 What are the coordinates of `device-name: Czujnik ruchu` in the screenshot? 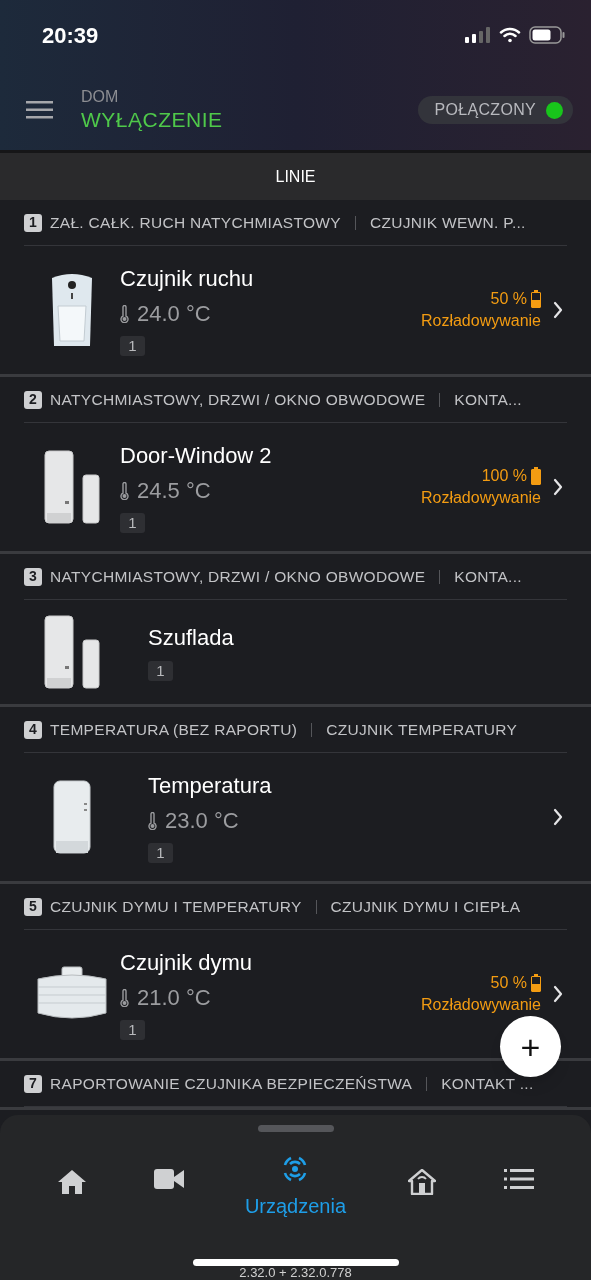 It's located at (187, 279).